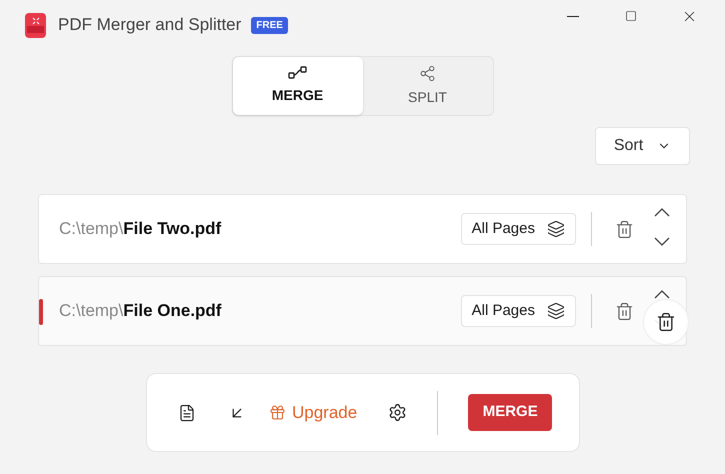 Image resolution: width=725 pixels, height=474 pixels. What do you see at coordinates (187, 413) in the screenshot?
I see `add-file-icon` at bounding box center [187, 413].